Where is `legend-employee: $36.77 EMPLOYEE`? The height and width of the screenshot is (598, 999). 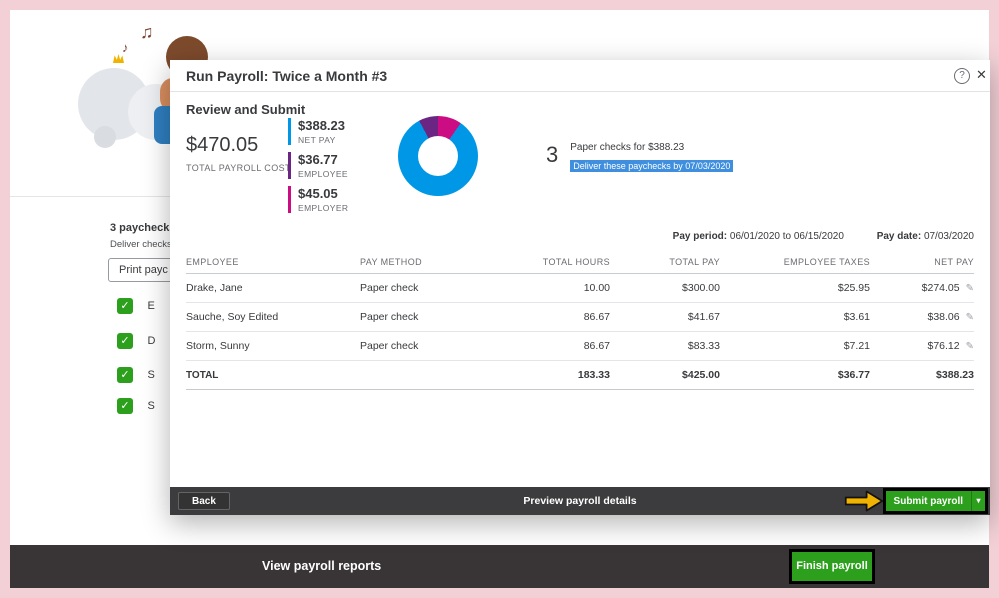
legend-employee: $36.77 EMPLOYEE is located at coordinates (318, 165).